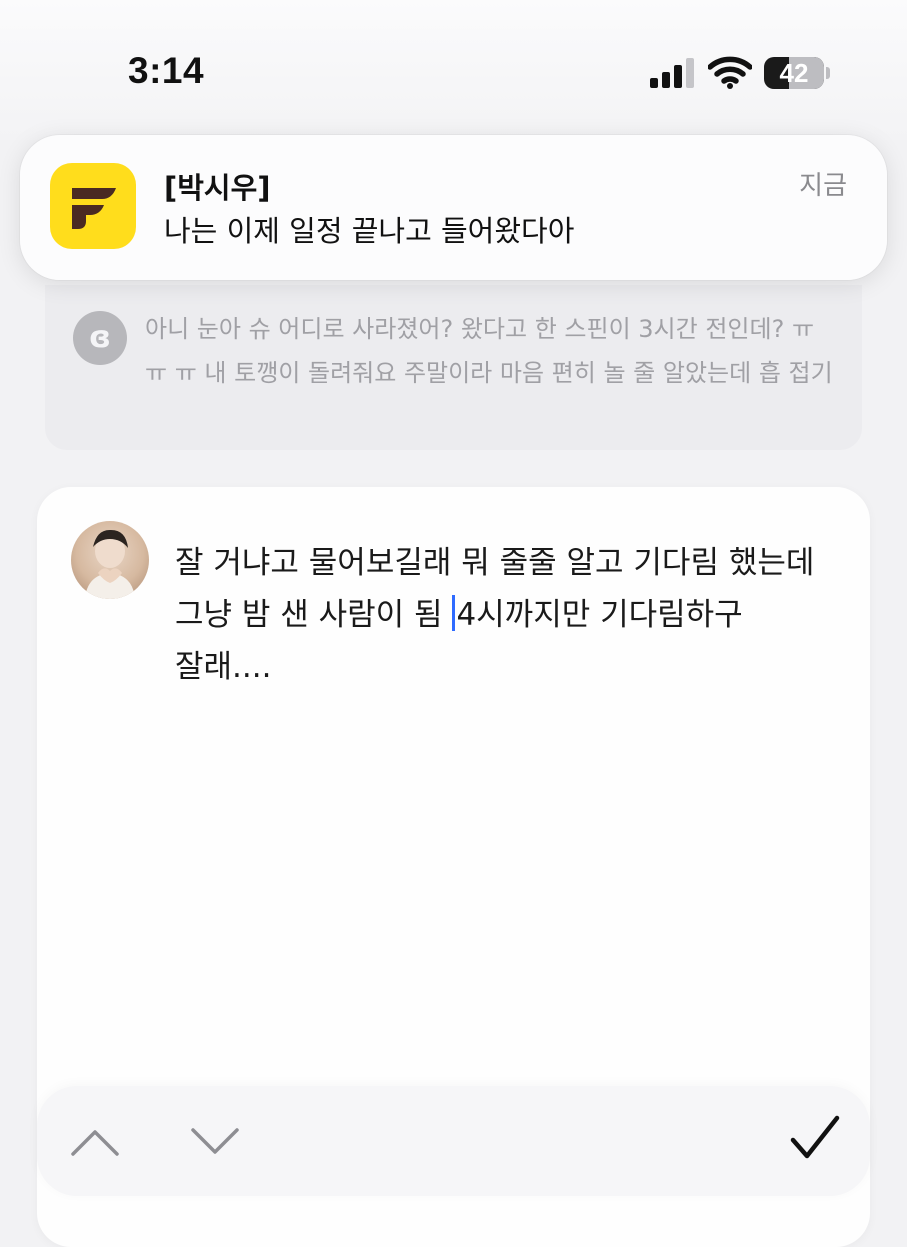 The image size is (907, 1247). Describe the element at coordinates (453, 70) in the screenshot. I see `status-bar: 3:14 42` at that location.